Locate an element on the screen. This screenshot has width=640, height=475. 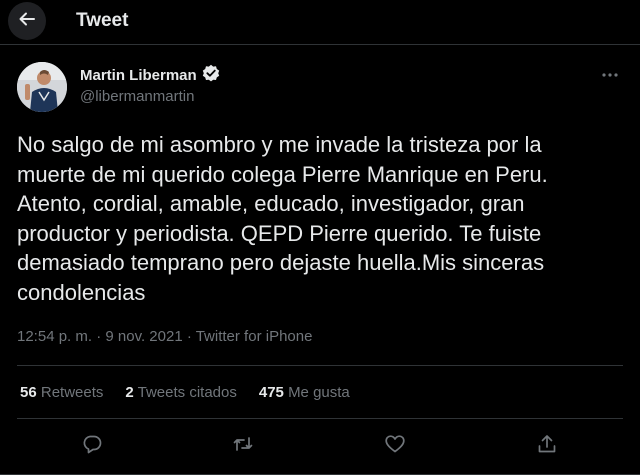
like-button is located at coordinates (395, 446).